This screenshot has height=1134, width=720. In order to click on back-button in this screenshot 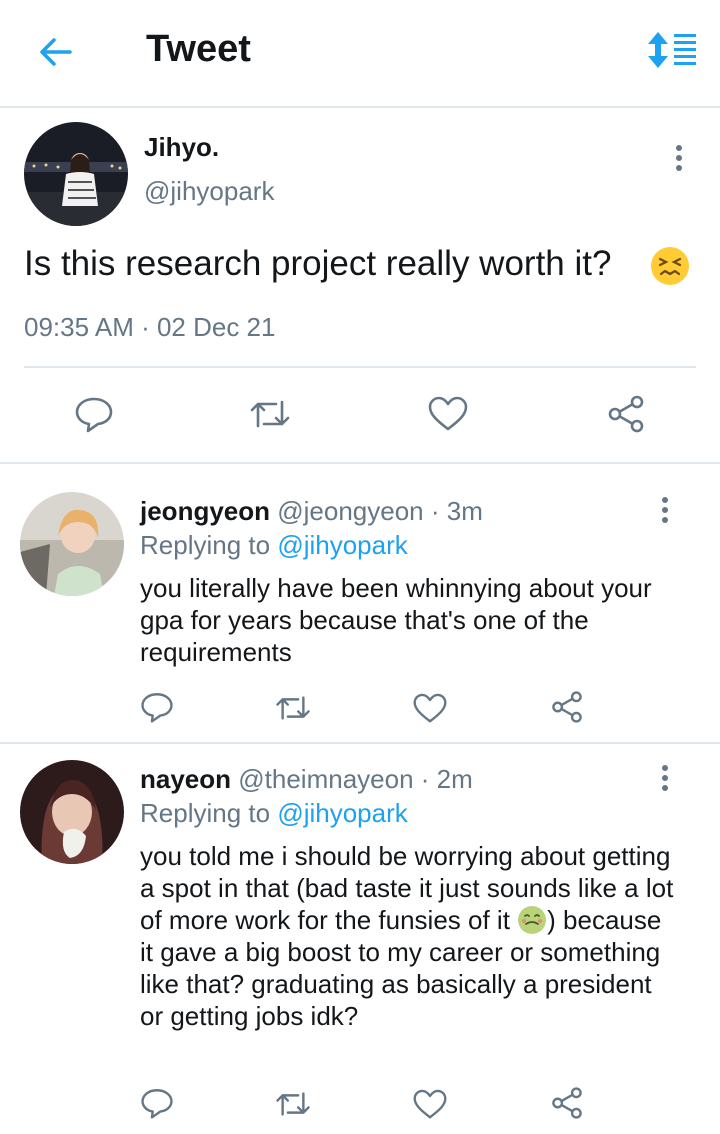, I will do `click(56, 52)`.